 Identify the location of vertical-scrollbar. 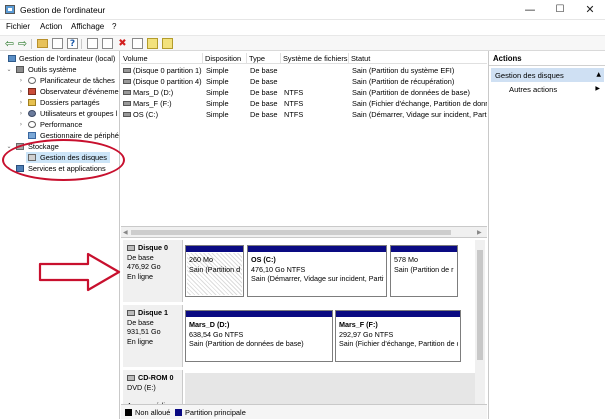
(480, 322).